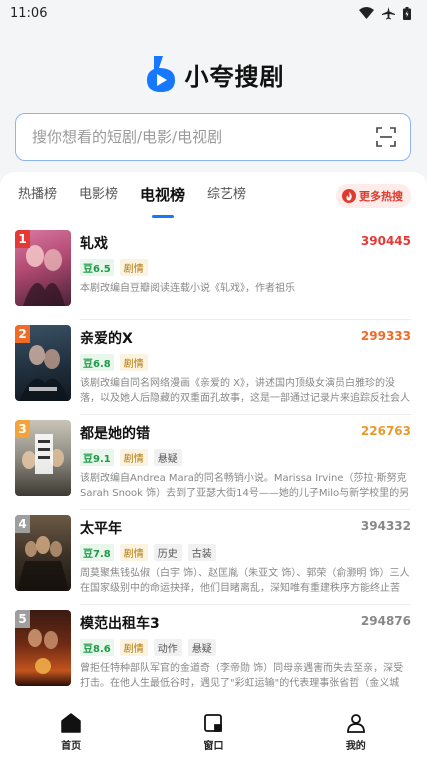 Image resolution: width=427 pixels, height=759 pixels. I want to click on tab-hot: 热播榜, so click(37, 195).